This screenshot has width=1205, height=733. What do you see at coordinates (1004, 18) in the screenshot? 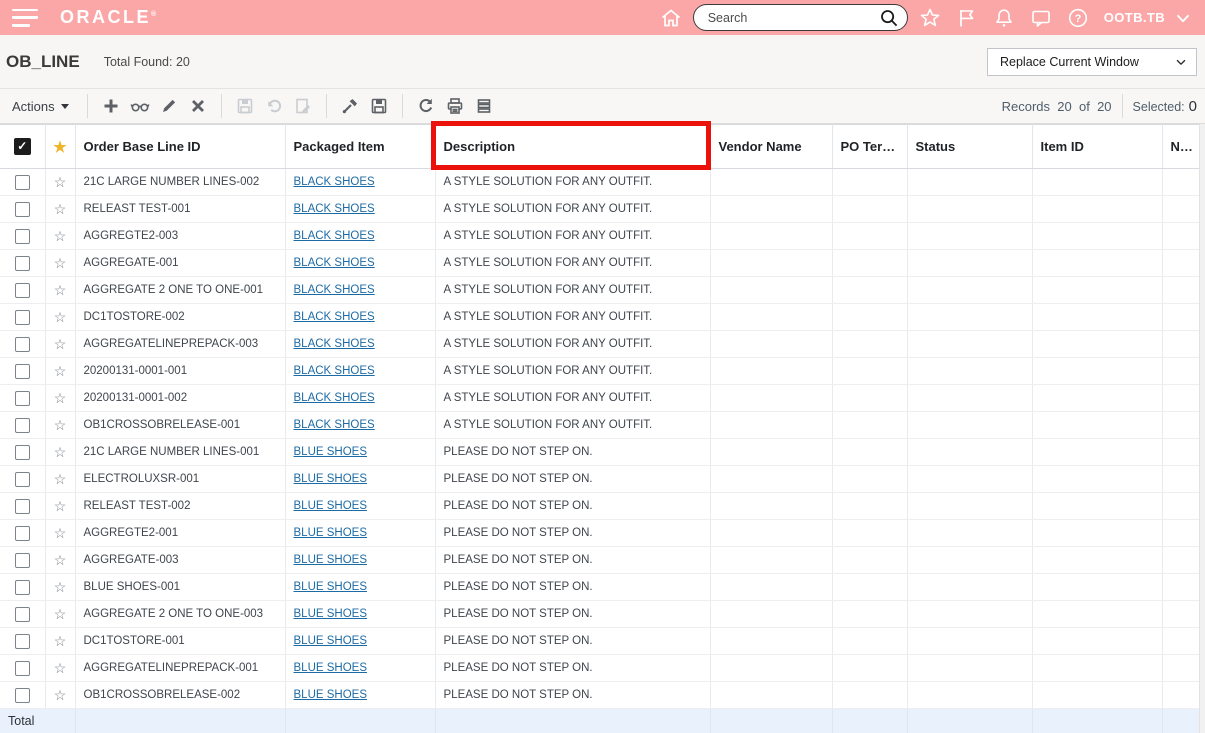
I see `notifications-icon` at bounding box center [1004, 18].